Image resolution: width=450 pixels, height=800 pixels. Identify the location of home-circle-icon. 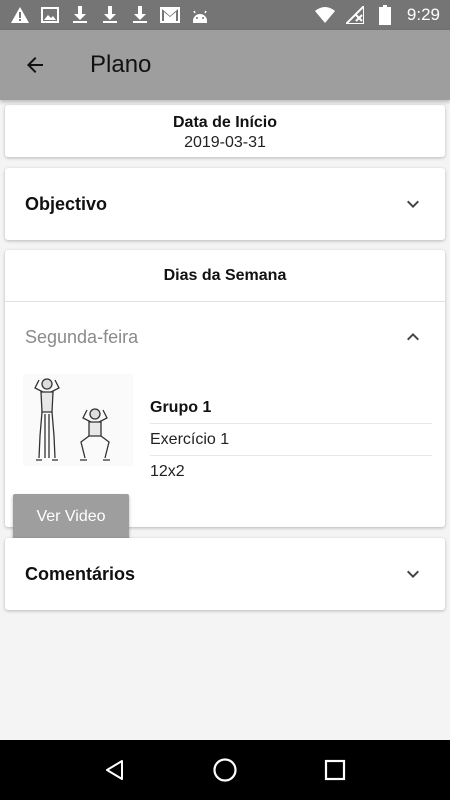
(225, 770).